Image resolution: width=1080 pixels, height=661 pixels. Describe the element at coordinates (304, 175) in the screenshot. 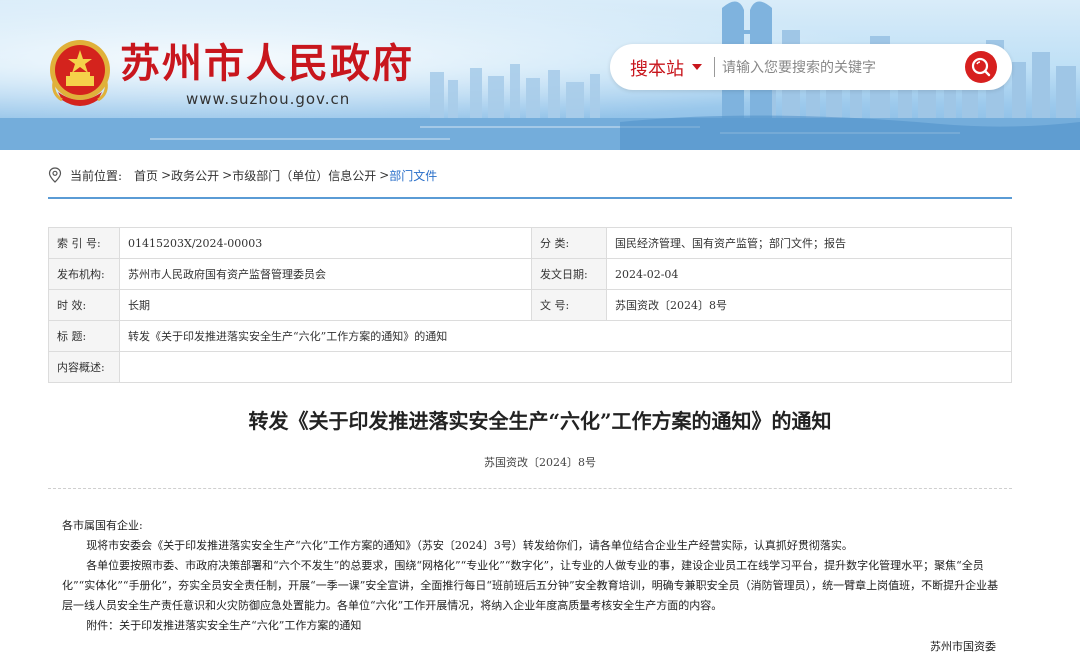

I see `breadcrumb-dept-info: 市级部门（单位）信息公开` at that location.